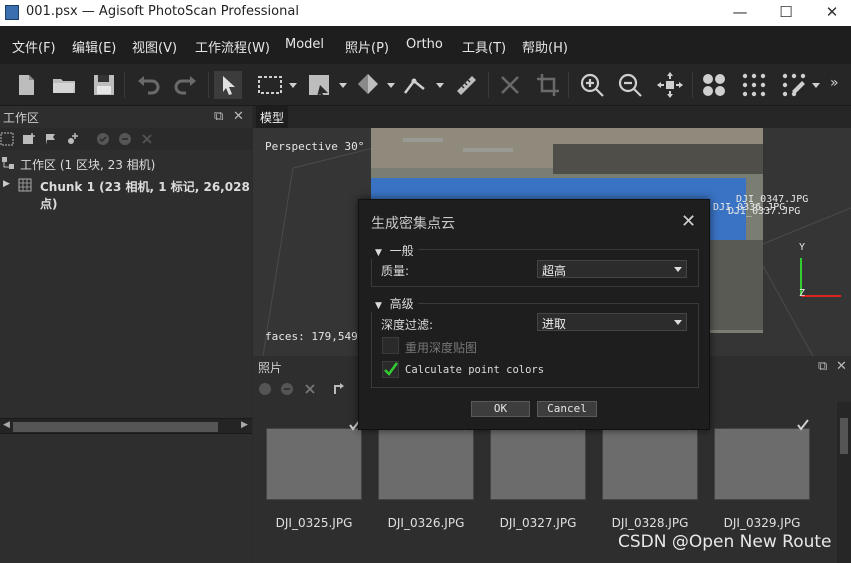 The image size is (851, 563). Describe the element at coordinates (554, 324) in the screenshot. I see `depth-filter-value: 进取` at that location.